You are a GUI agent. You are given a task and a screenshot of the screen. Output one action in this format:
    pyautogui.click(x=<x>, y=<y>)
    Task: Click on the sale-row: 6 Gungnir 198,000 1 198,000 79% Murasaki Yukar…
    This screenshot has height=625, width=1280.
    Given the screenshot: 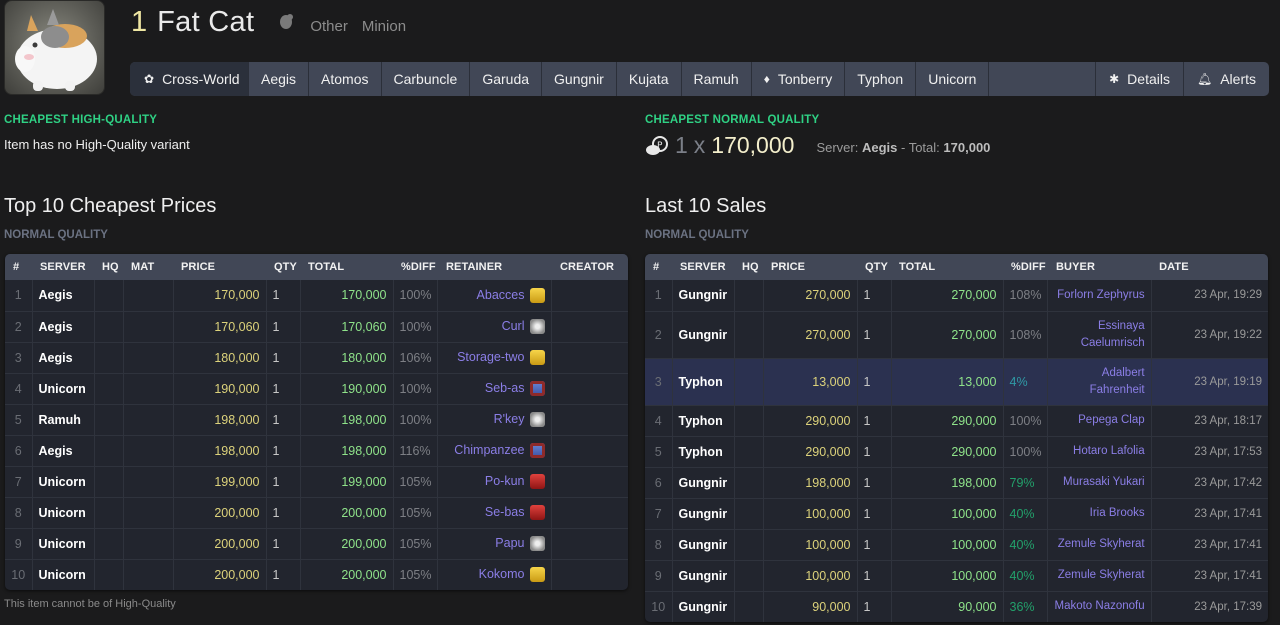 What is the action you would take?
    pyautogui.click(x=956, y=483)
    